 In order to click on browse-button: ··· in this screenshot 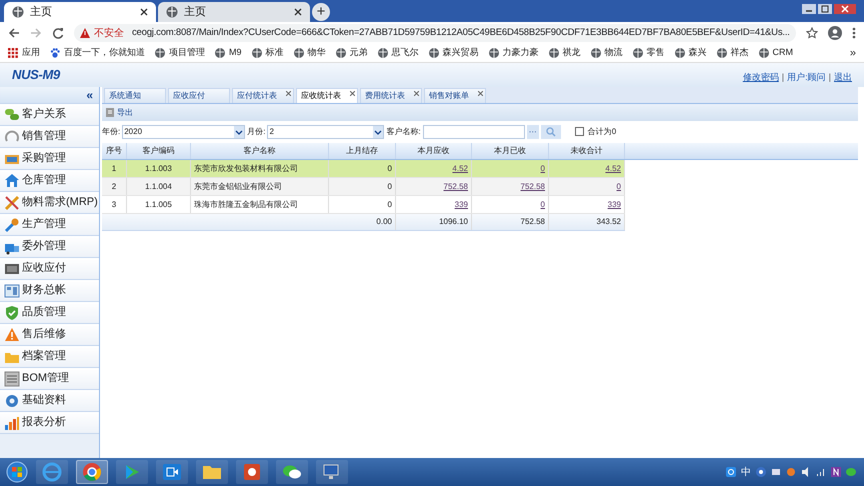, I will do `click(532, 131)`.